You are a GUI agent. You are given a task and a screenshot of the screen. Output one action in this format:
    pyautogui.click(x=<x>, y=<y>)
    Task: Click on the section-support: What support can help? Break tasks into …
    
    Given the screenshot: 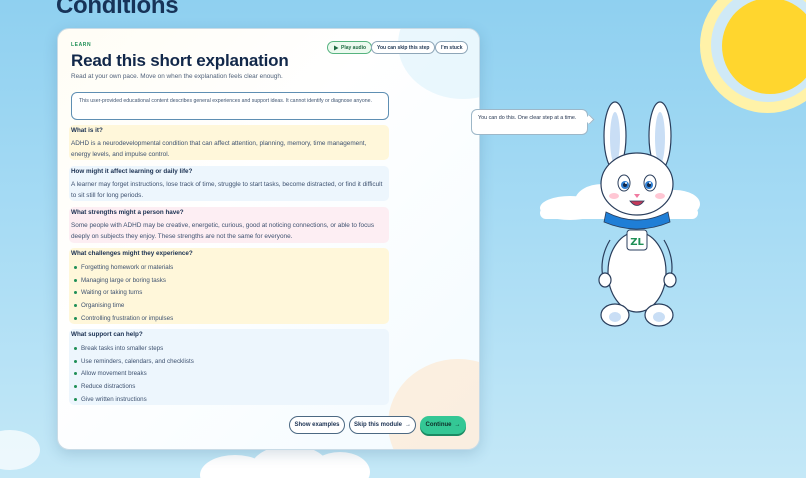 What is the action you would take?
    pyautogui.click(x=229, y=367)
    